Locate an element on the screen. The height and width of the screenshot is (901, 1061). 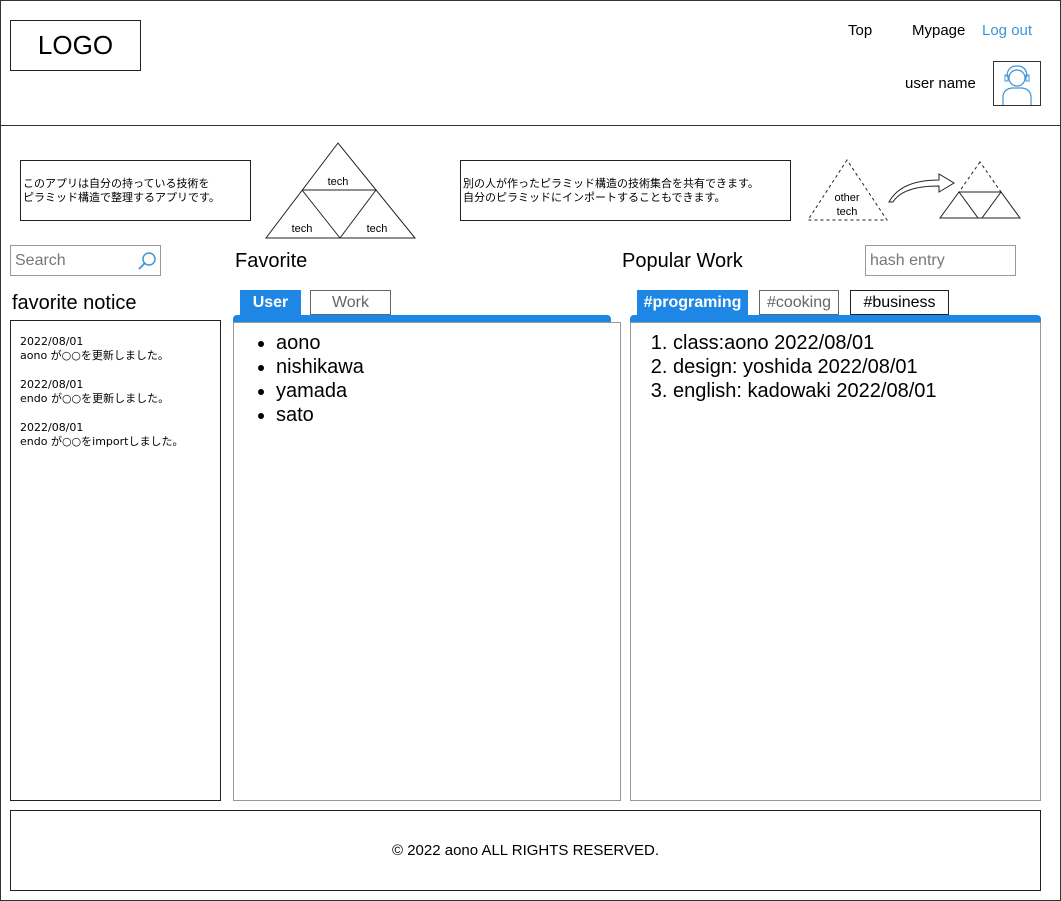
favorite-user-item: sato is located at coordinates (448, 415).